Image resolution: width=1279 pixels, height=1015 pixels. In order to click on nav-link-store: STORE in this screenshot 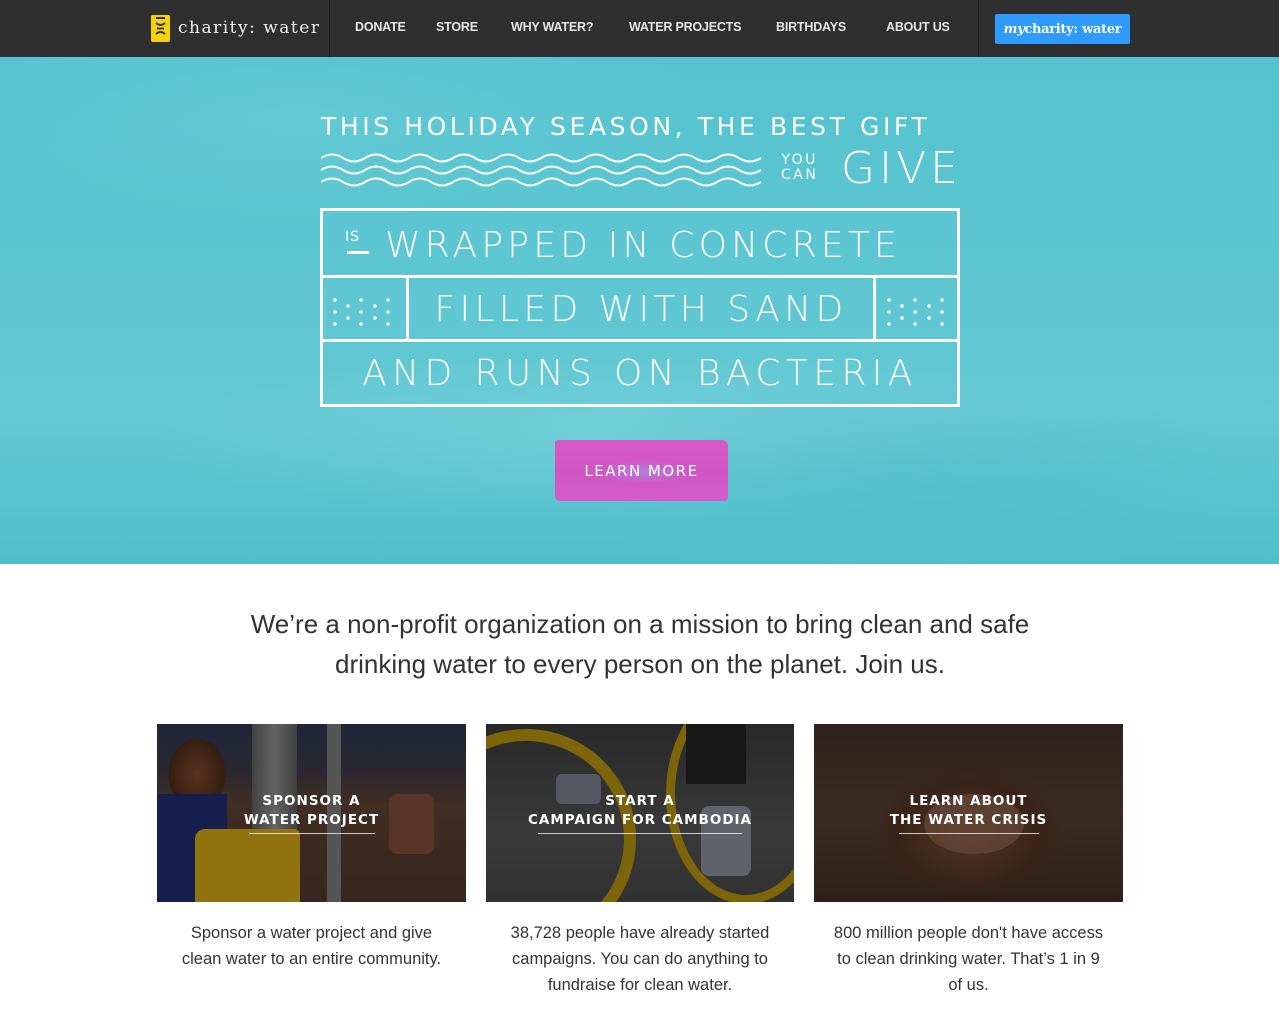, I will do `click(457, 27)`.